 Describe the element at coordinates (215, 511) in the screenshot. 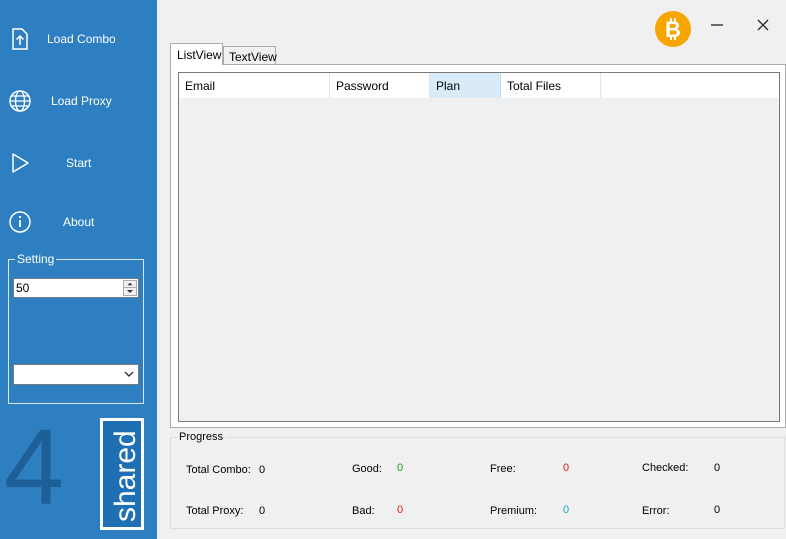

I see `total-proxy-label: Total Proxy:` at that location.